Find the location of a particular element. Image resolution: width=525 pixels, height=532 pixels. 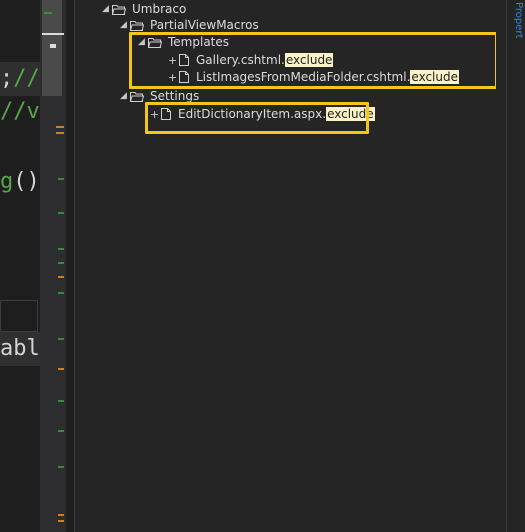

highlight-box-templates is located at coordinates (313, 60).